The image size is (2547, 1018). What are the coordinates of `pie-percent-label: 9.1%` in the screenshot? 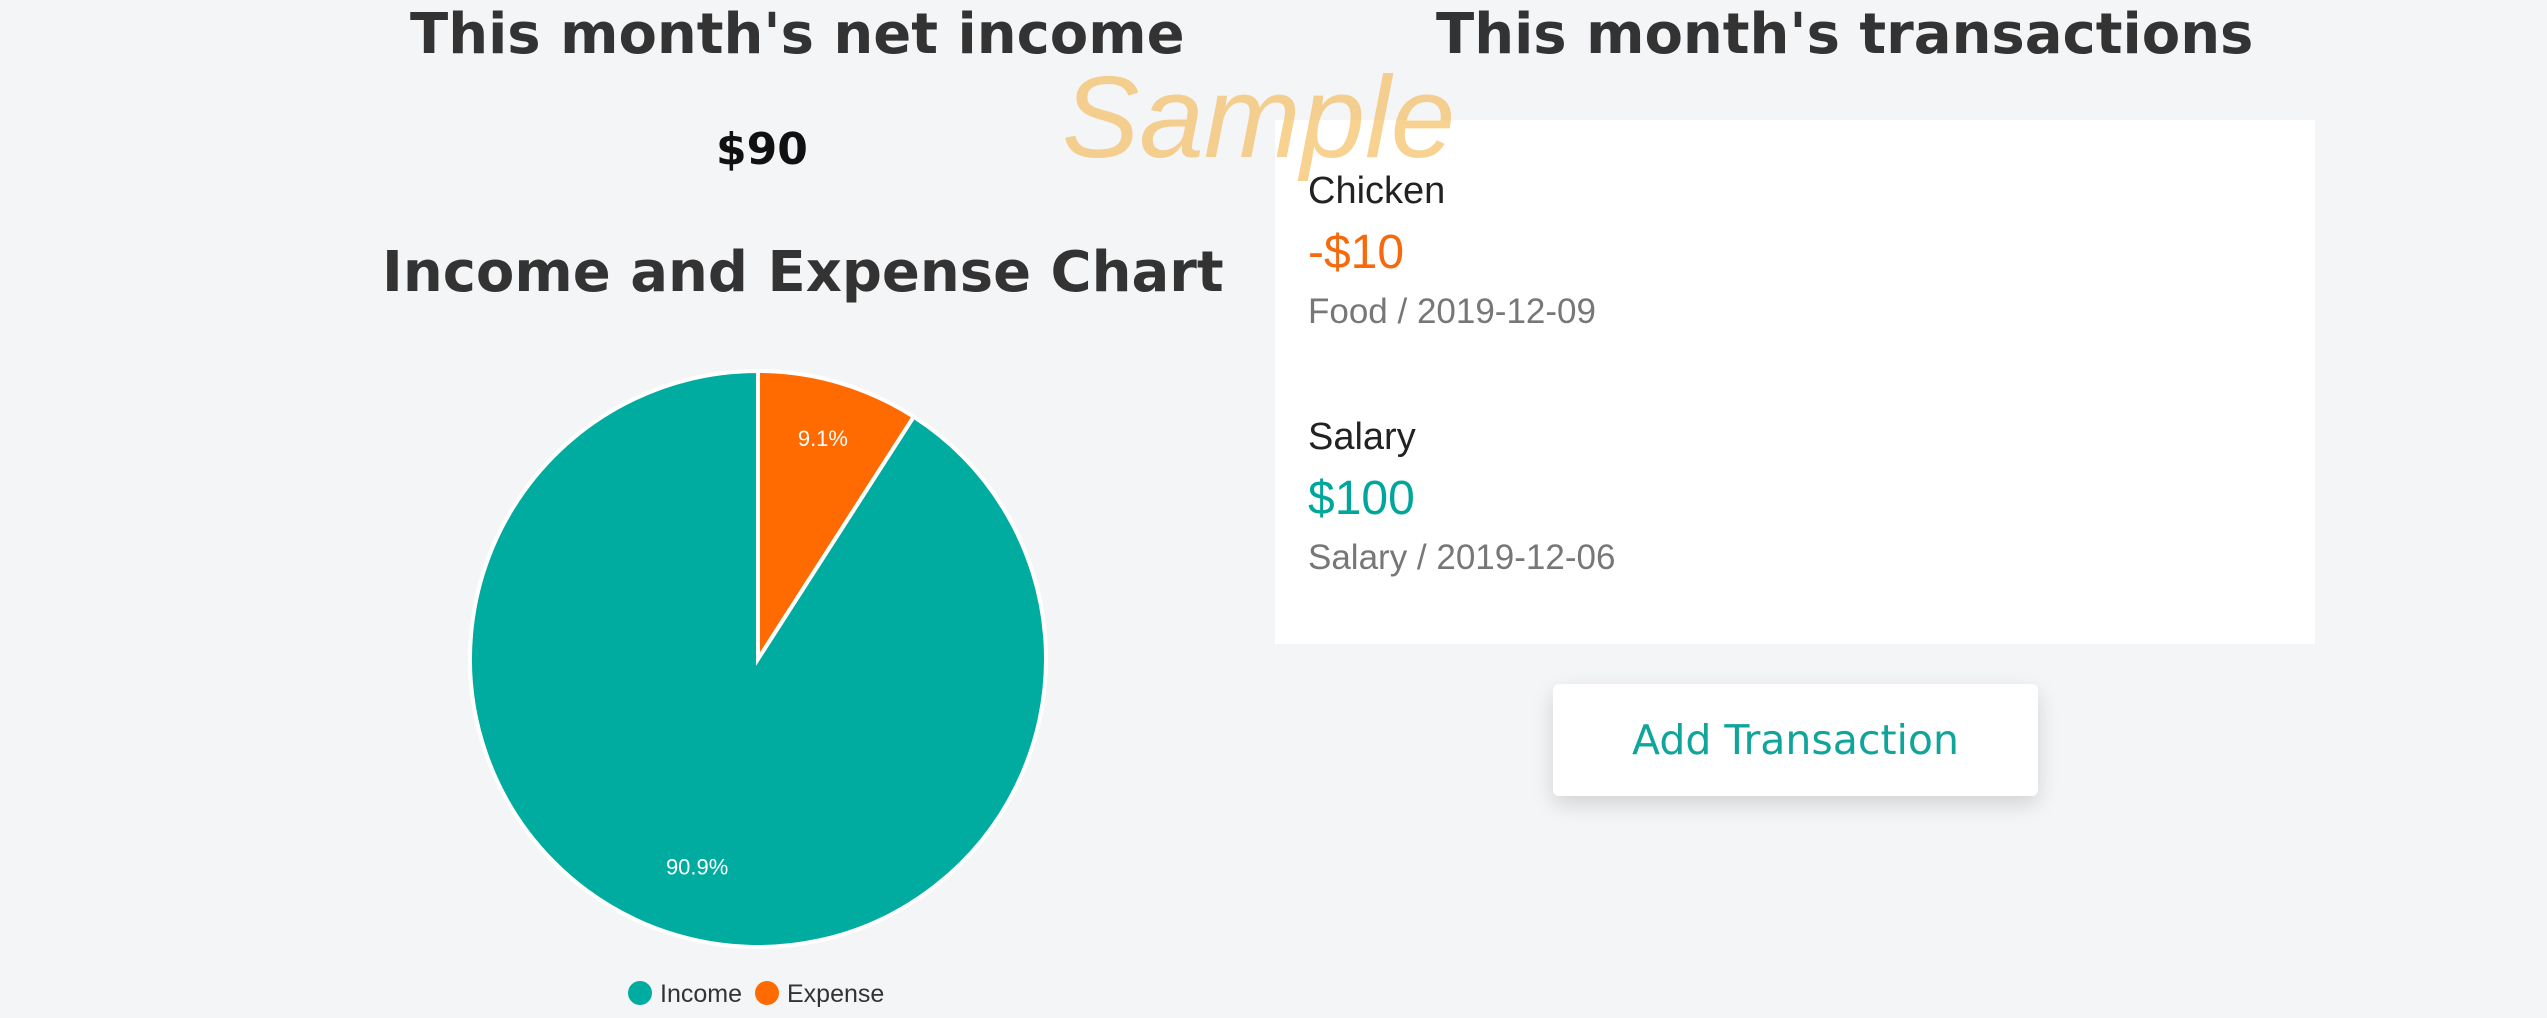 It's located at (823, 438).